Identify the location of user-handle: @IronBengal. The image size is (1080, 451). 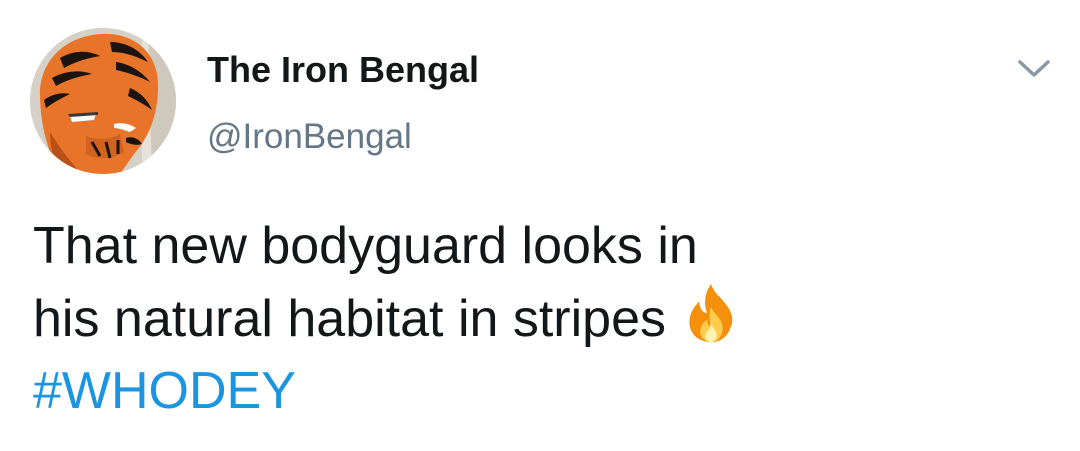
(309, 137).